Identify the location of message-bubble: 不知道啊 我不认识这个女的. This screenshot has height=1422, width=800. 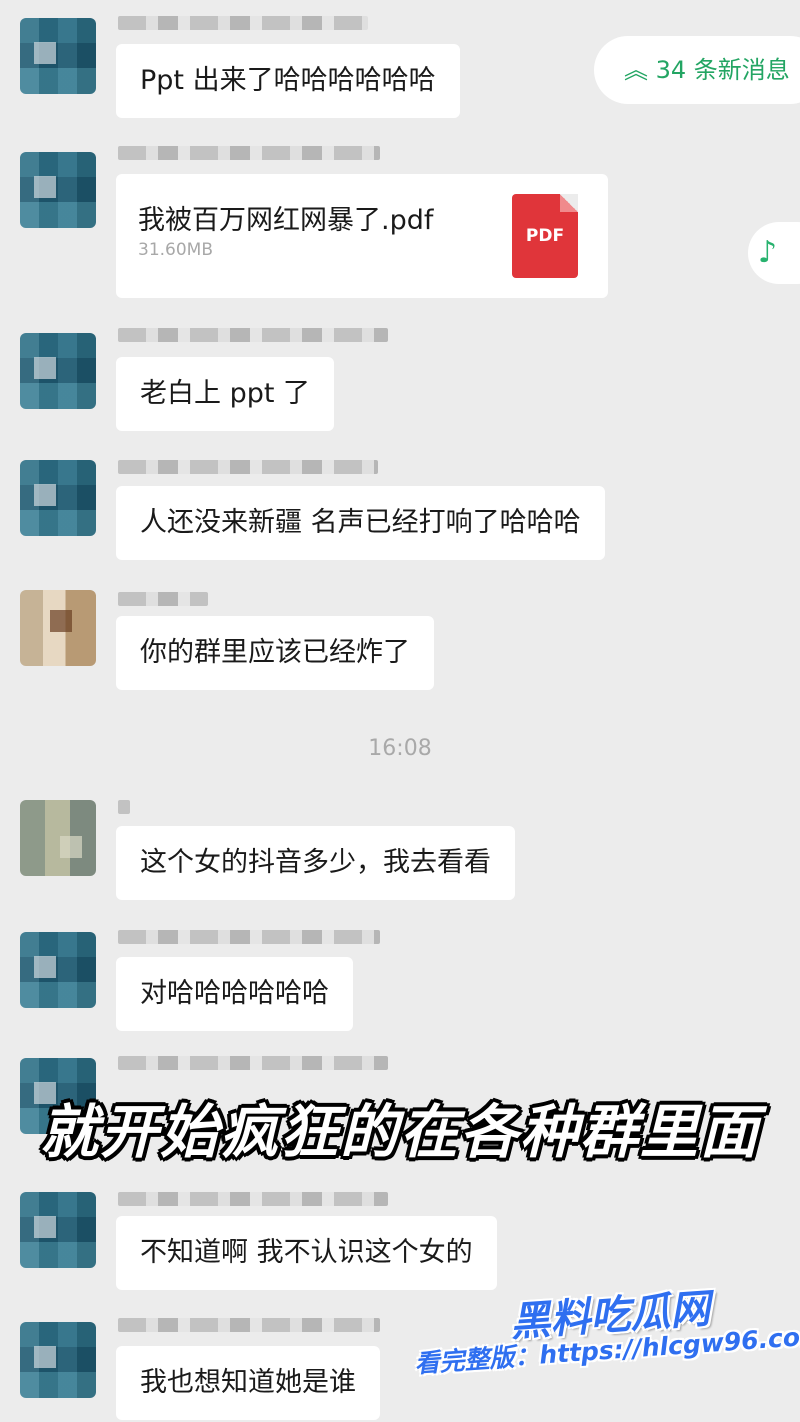
(306, 1253).